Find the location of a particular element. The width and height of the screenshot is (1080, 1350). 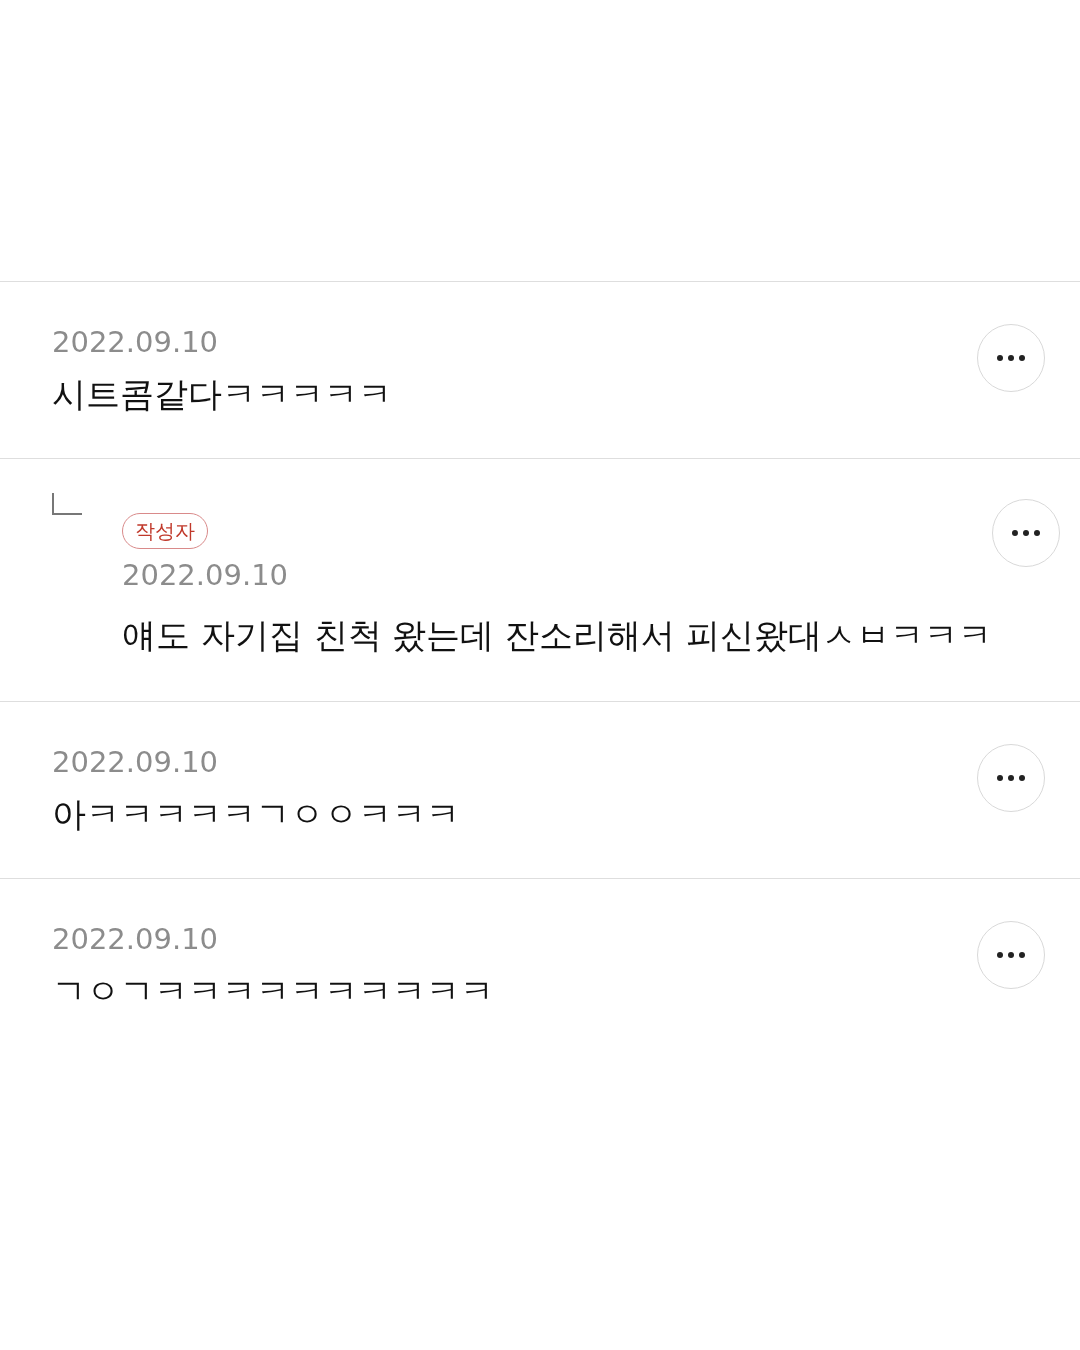

comment-text: 아ㅋㅋㅋㅋㅋㄱㅇㅇㅋㅋㅋ is located at coordinates (256, 814).